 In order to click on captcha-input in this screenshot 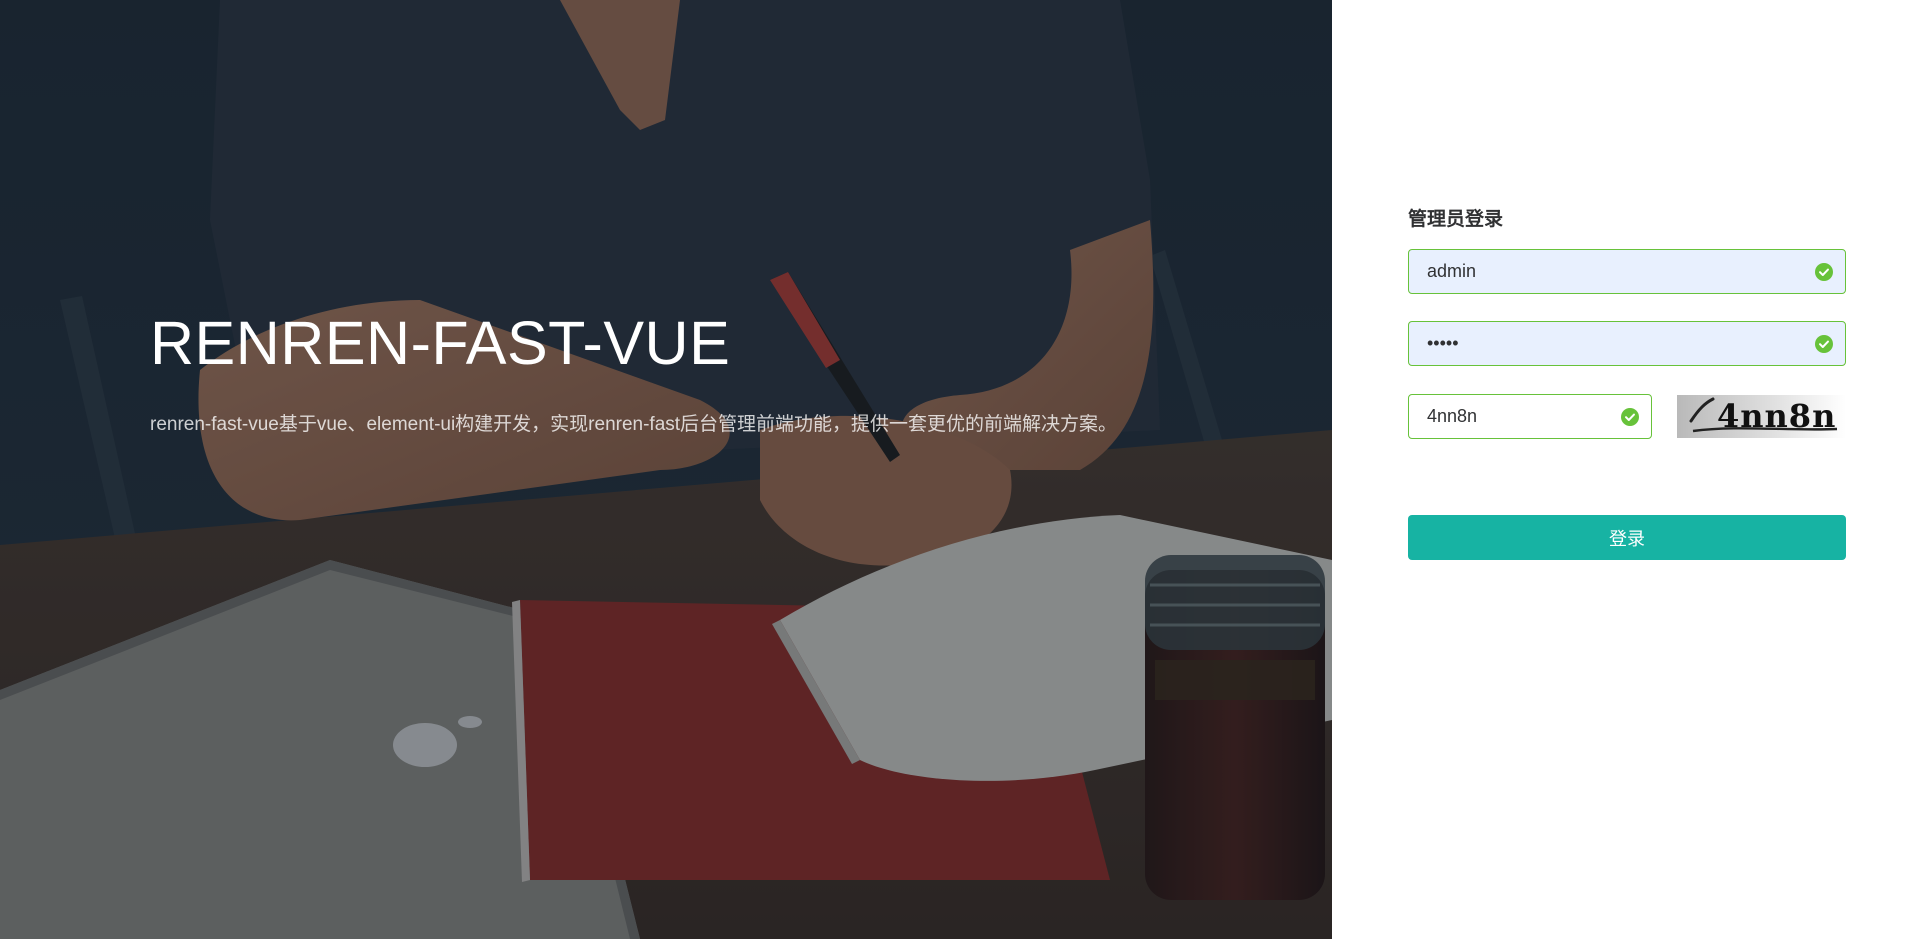, I will do `click(1530, 416)`.